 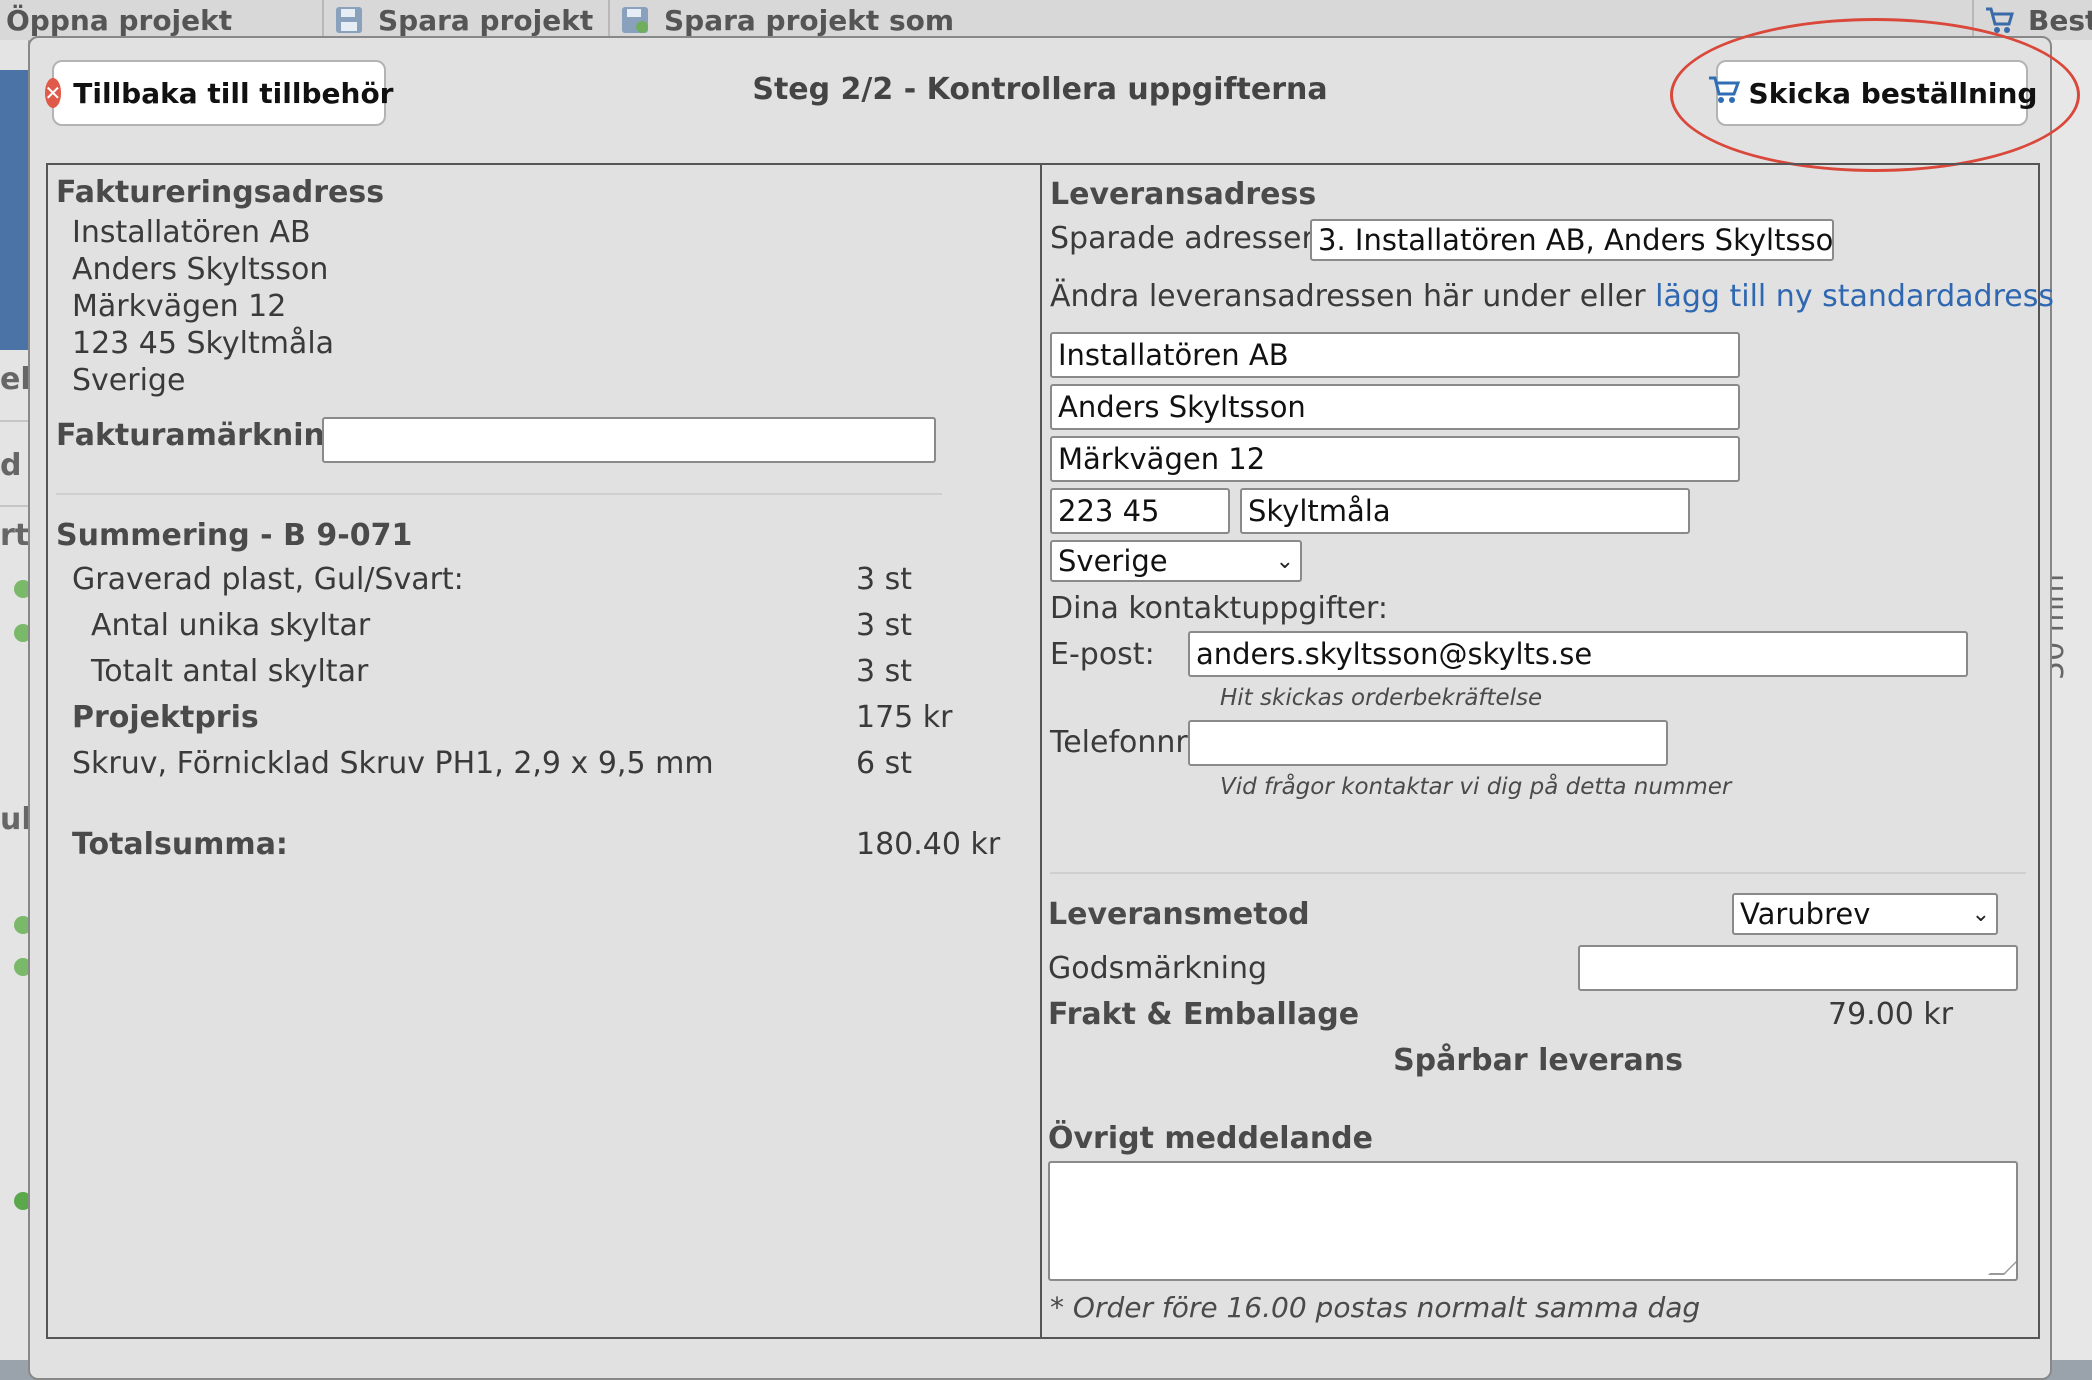 What do you see at coordinates (2060, 20) in the screenshot?
I see `order-label-bg: Bestä` at bounding box center [2060, 20].